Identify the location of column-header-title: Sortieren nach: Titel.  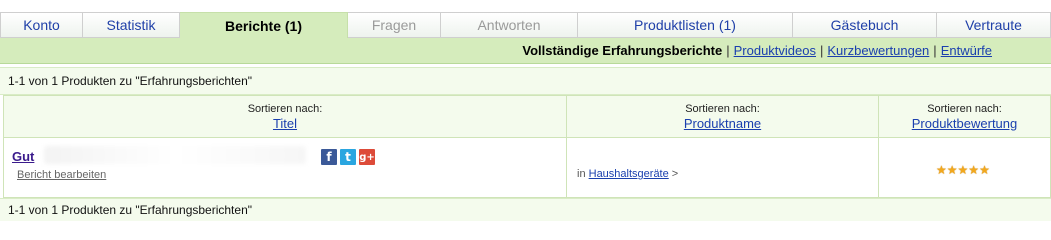
(285, 116).